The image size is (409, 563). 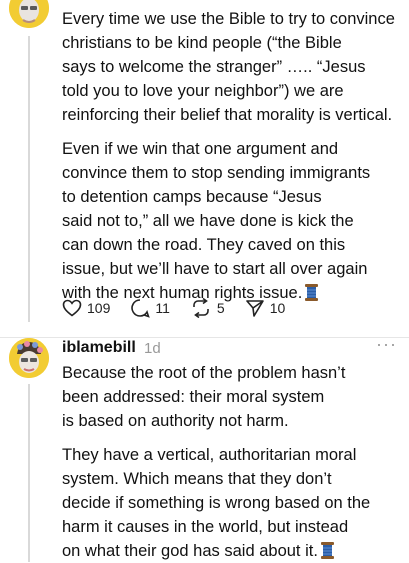 What do you see at coordinates (201, 308) in the screenshot?
I see `repost-icon` at bounding box center [201, 308].